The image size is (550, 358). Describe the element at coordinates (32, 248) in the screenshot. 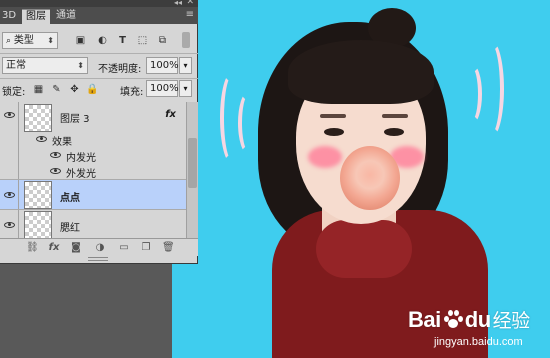

I see `link-layers-icon: ⛓` at that location.